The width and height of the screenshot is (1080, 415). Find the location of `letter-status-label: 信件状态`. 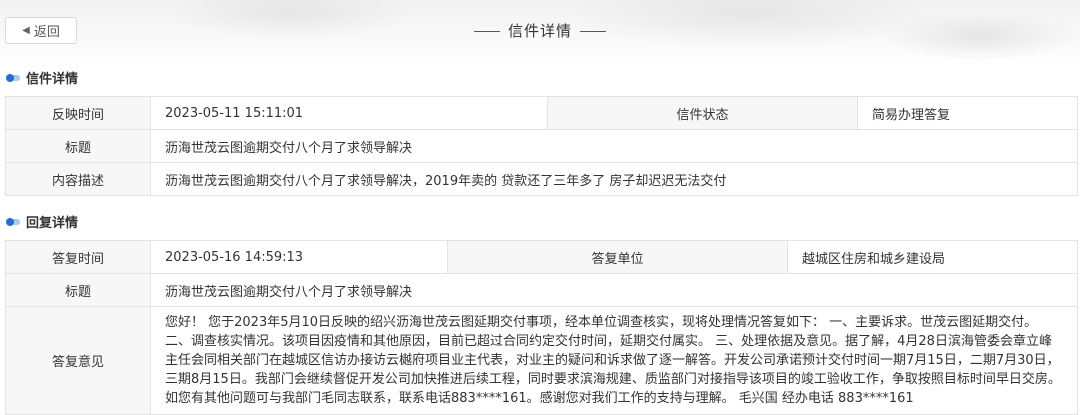

letter-status-label: 信件状态 is located at coordinates (702, 113).